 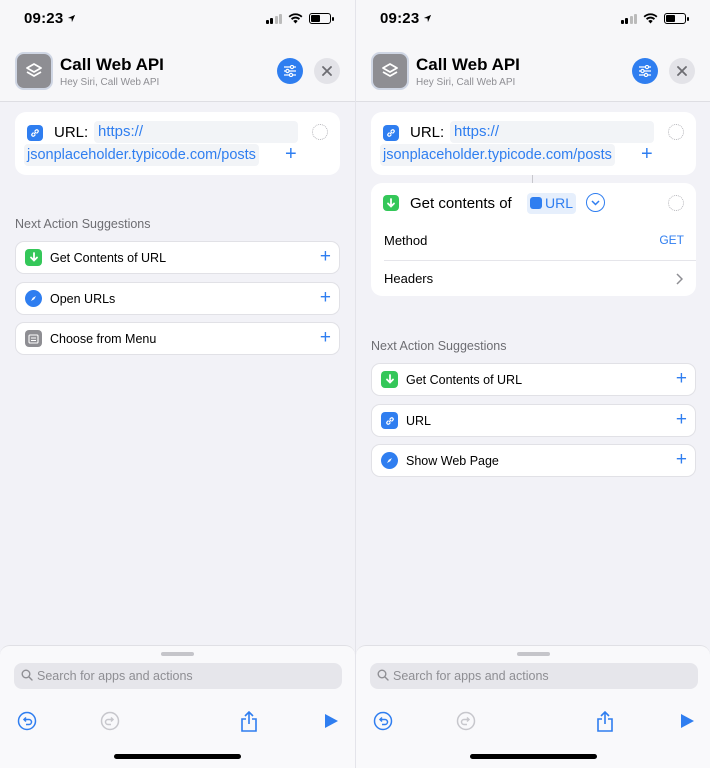 What do you see at coordinates (540, 278) in the screenshot?
I see `headers-row: Headers` at bounding box center [540, 278].